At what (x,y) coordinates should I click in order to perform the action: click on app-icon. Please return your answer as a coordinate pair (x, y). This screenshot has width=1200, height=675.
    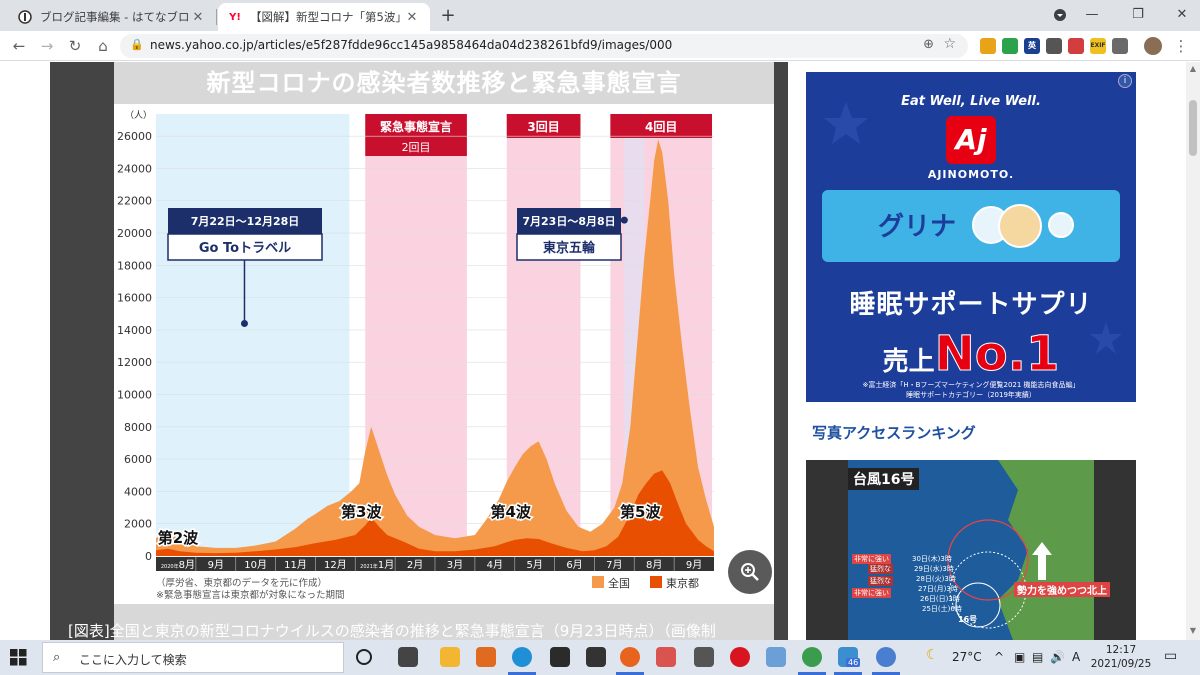
    Looking at the image, I should click on (704, 657).